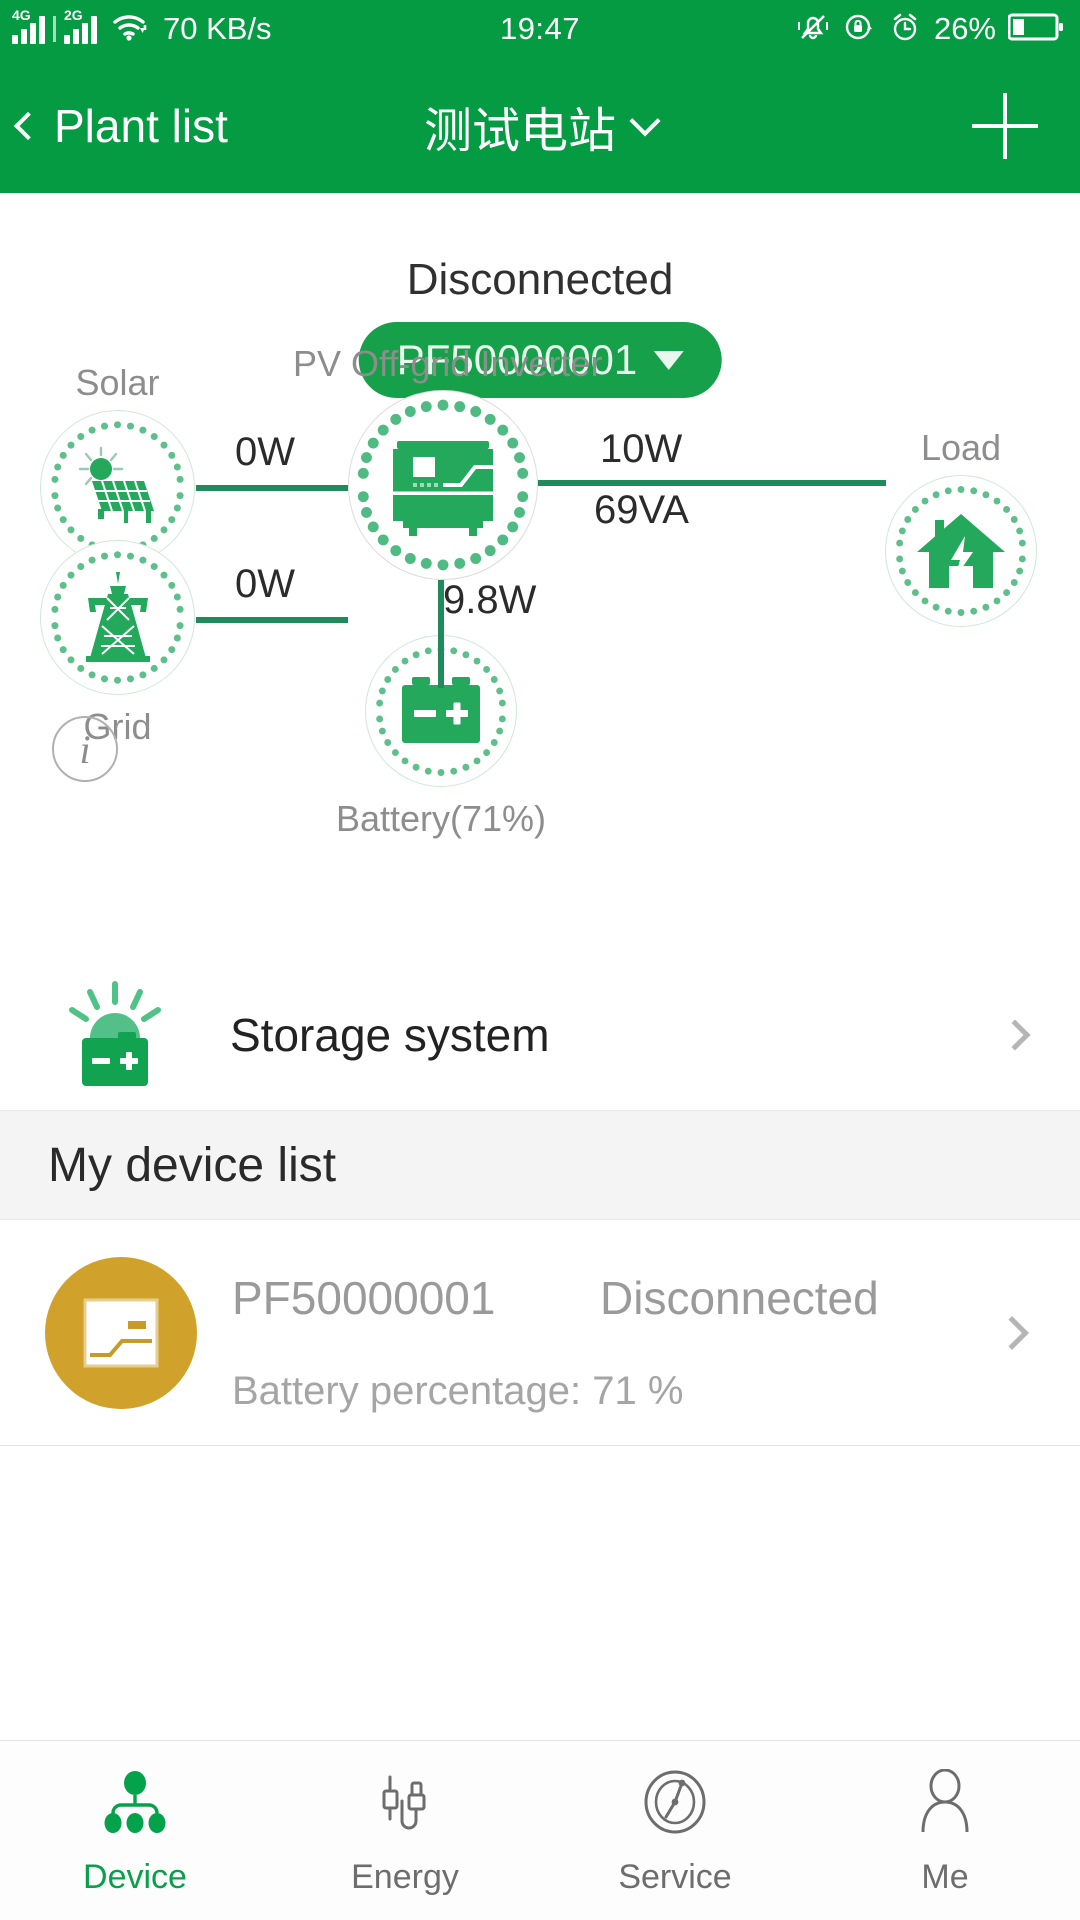  I want to click on device-list-section-title: My device list, so click(192, 1165).